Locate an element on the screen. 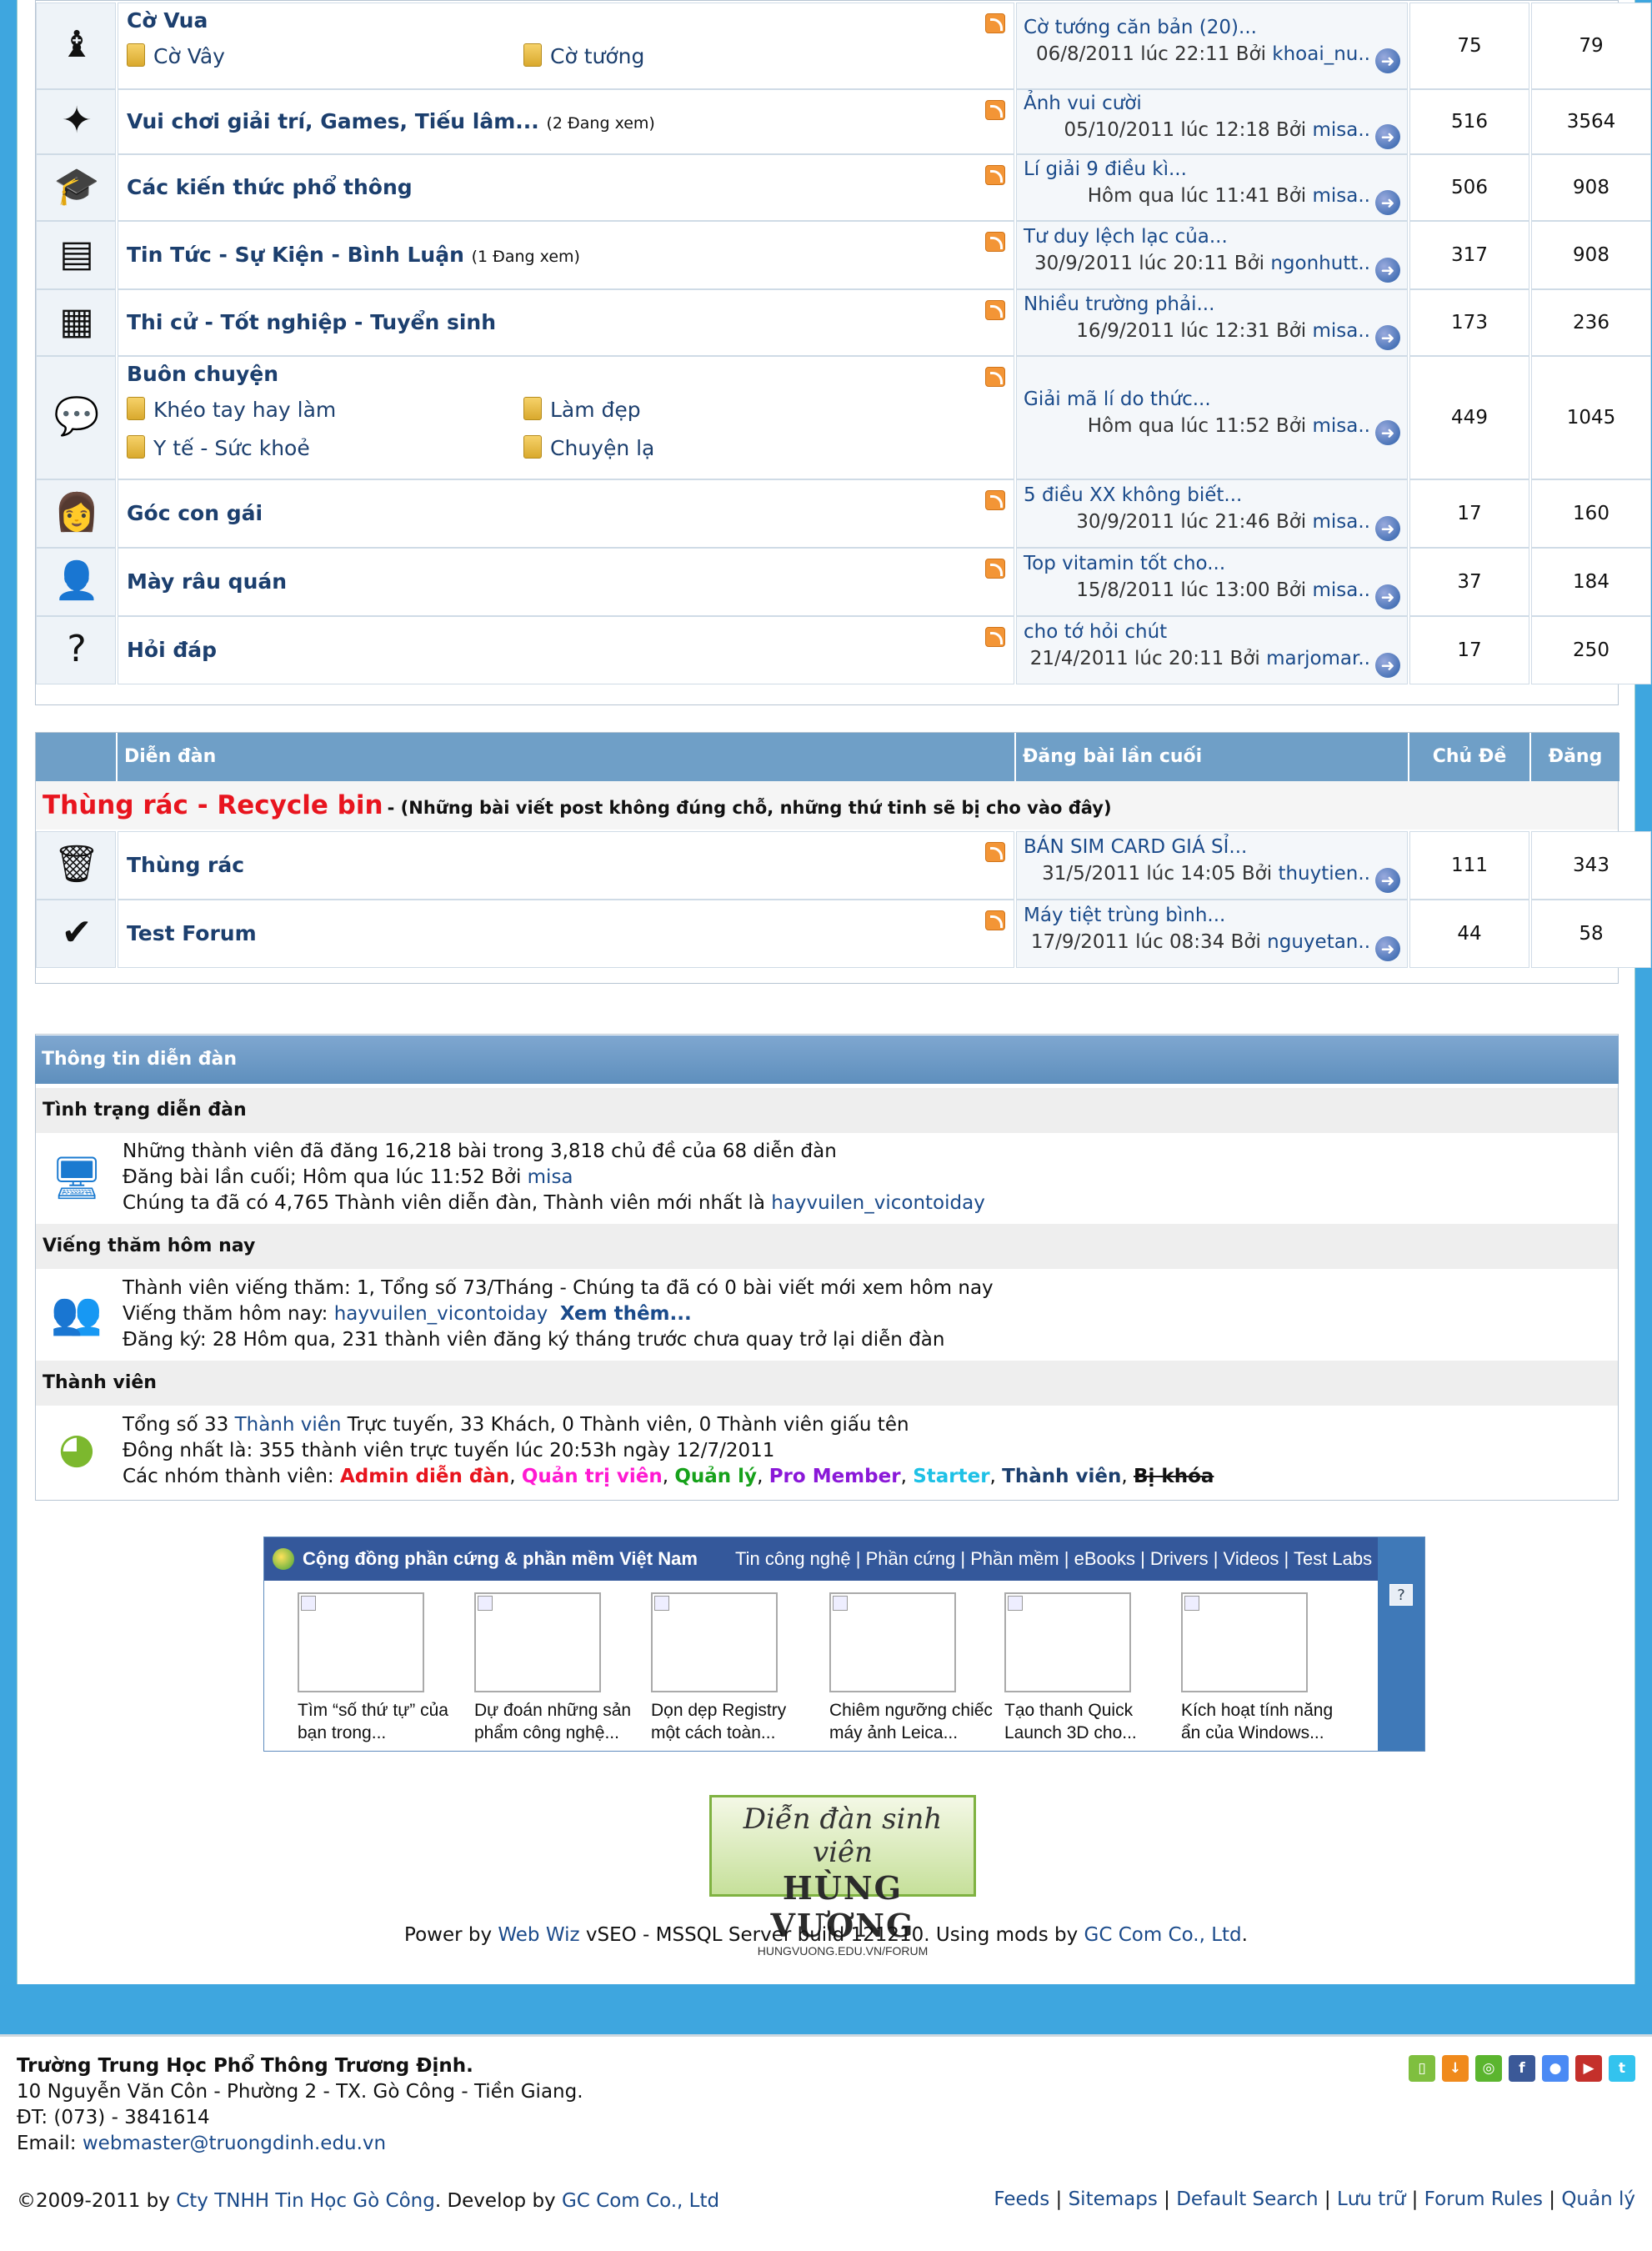 The height and width of the screenshot is (2251, 1652). widget-nav-link: Phần mềm is located at coordinates (1014, 1558).